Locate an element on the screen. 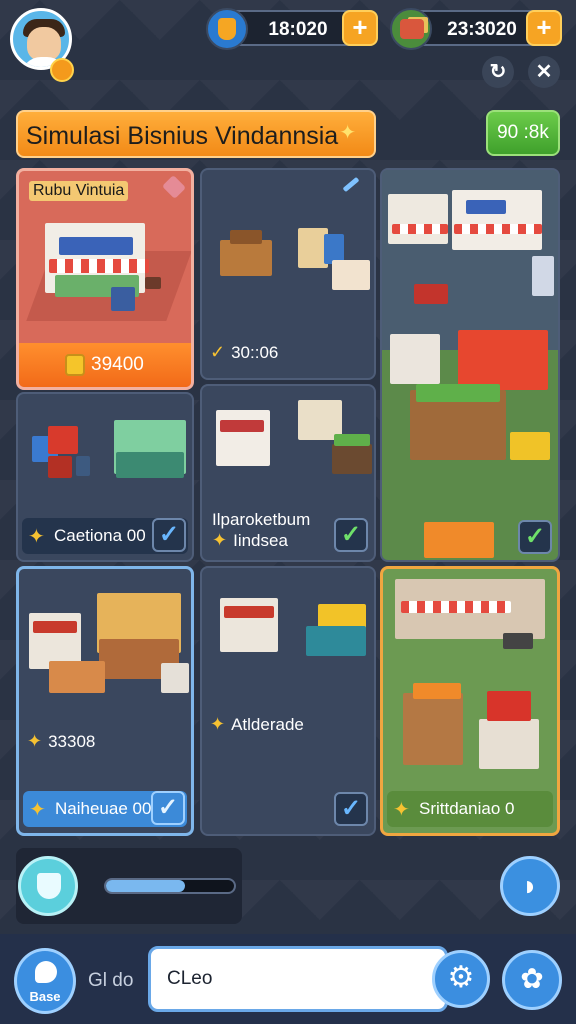  base-label: Base is located at coordinates (45, 996).